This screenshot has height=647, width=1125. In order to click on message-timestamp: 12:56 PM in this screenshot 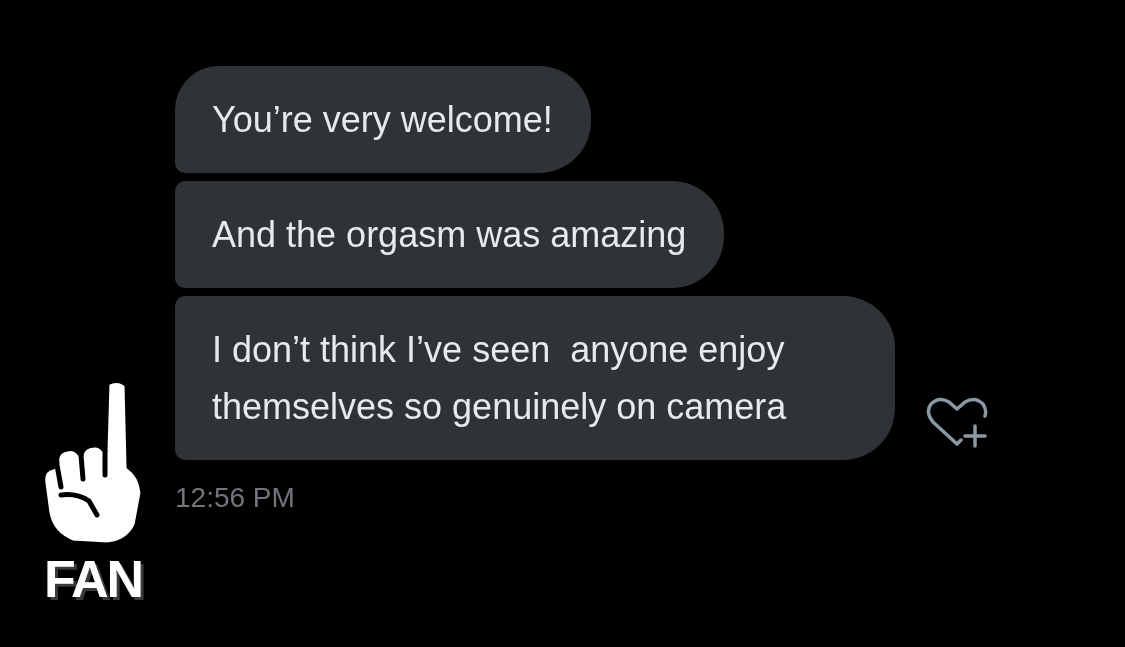, I will do `click(235, 498)`.